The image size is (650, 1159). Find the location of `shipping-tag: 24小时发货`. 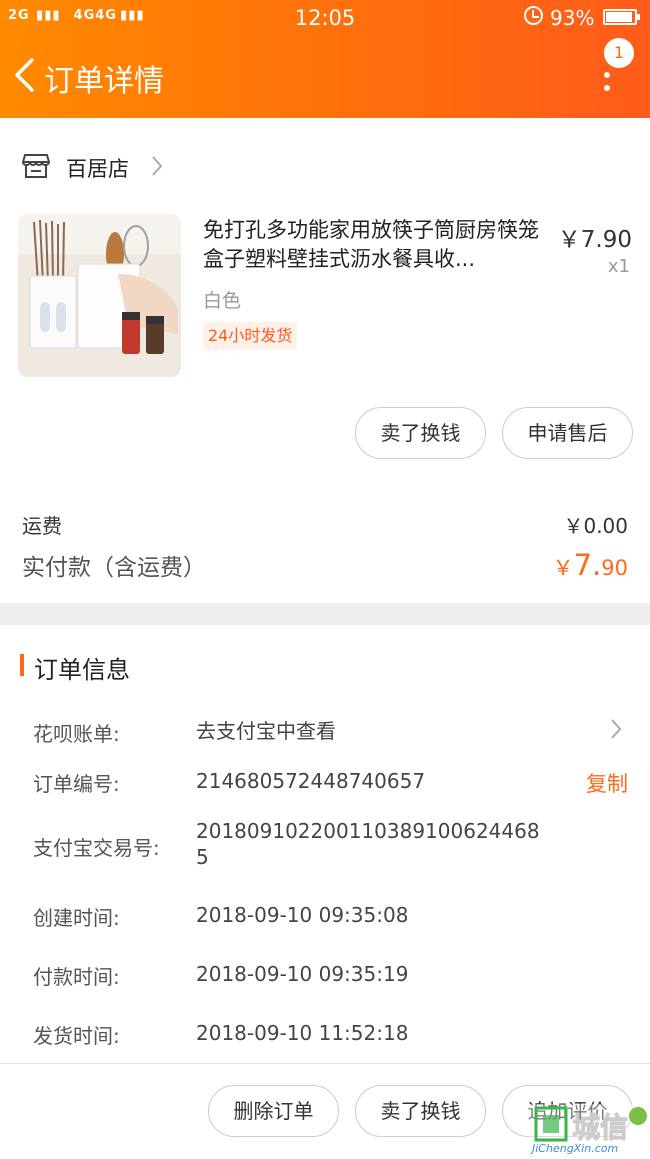

shipping-tag: 24小时发货 is located at coordinates (250, 336).